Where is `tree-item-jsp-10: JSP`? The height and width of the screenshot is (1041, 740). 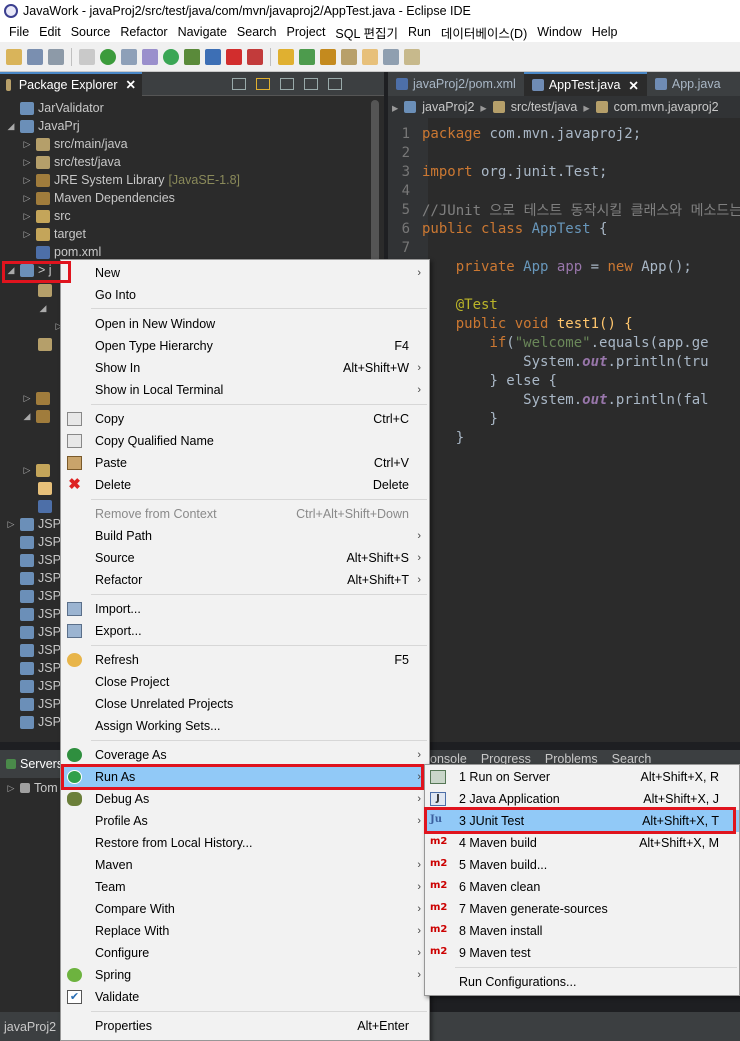 tree-item-jsp-10: JSP is located at coordinates (40, 686).